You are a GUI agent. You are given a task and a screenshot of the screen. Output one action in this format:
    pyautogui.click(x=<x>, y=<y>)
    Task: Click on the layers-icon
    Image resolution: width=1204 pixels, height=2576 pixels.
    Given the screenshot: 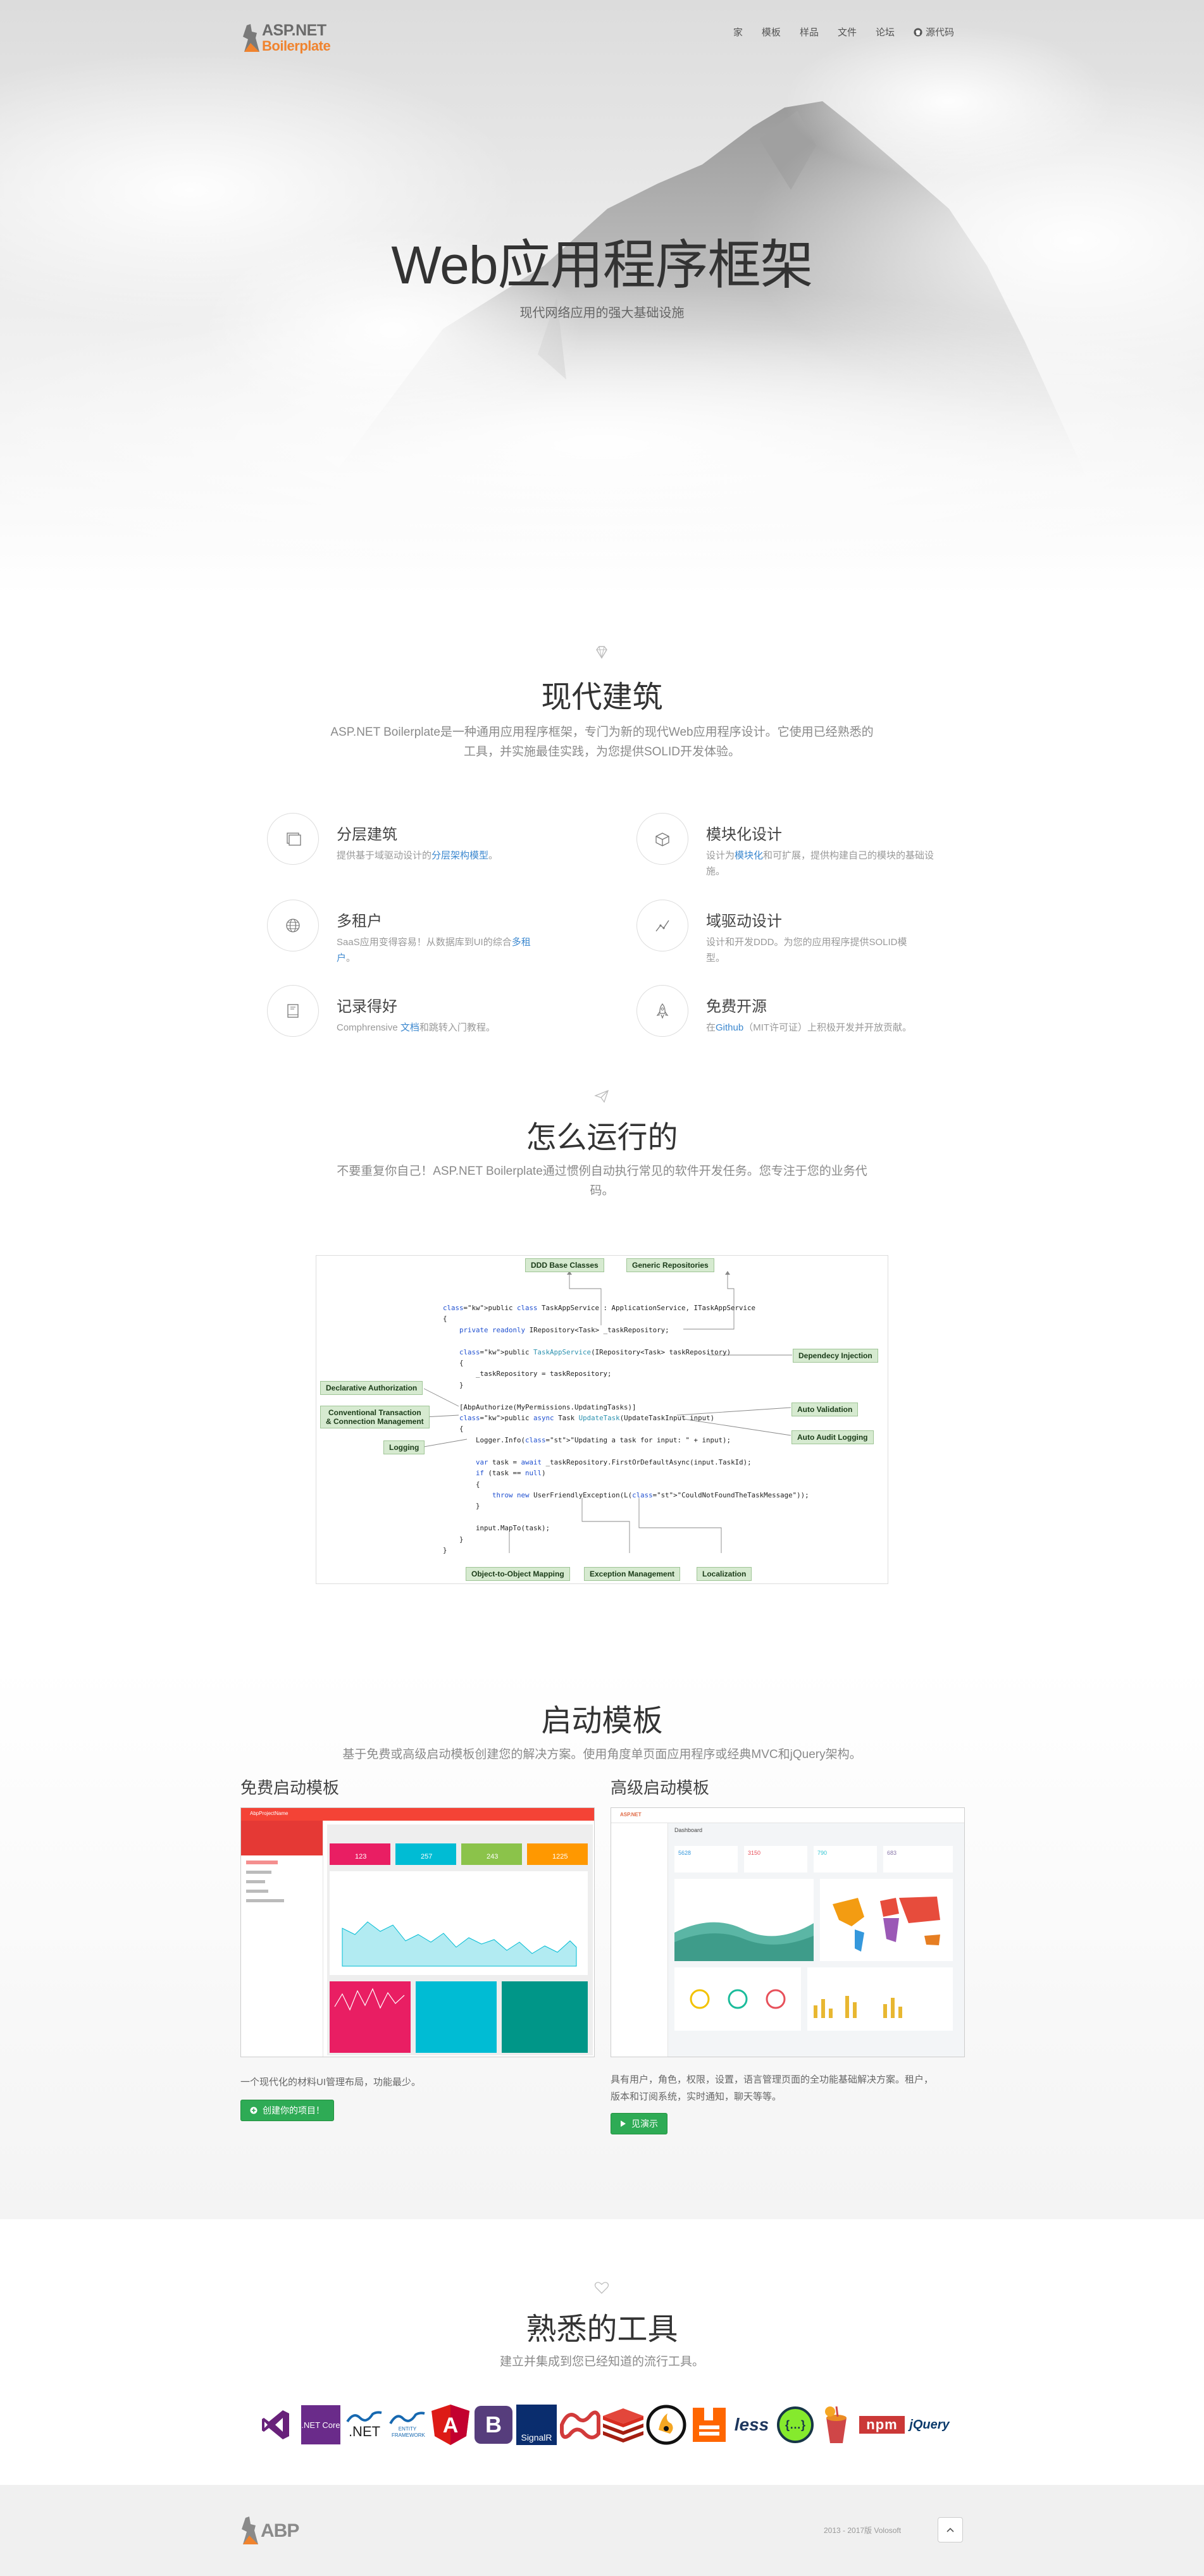 What is the action you would take?
    pyautogui.click(x=294, y=839)
    